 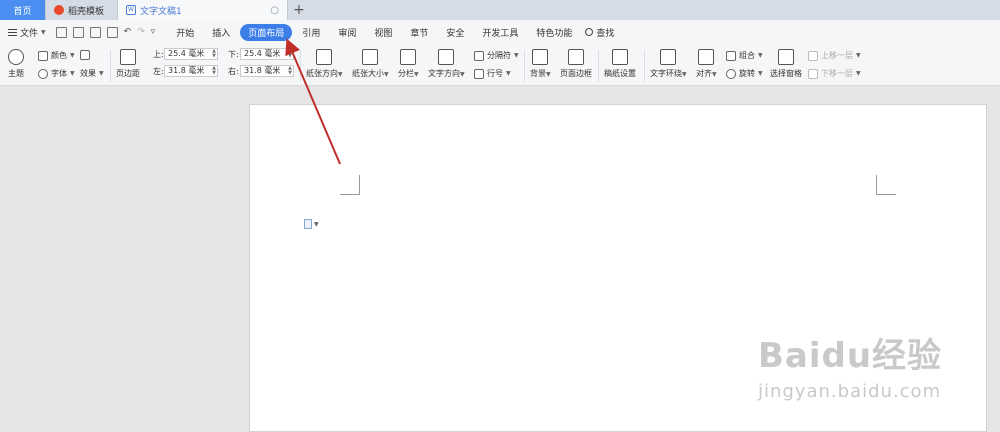 I want to click on orientation-label: 纸张方向, so click(x=322, y=73).